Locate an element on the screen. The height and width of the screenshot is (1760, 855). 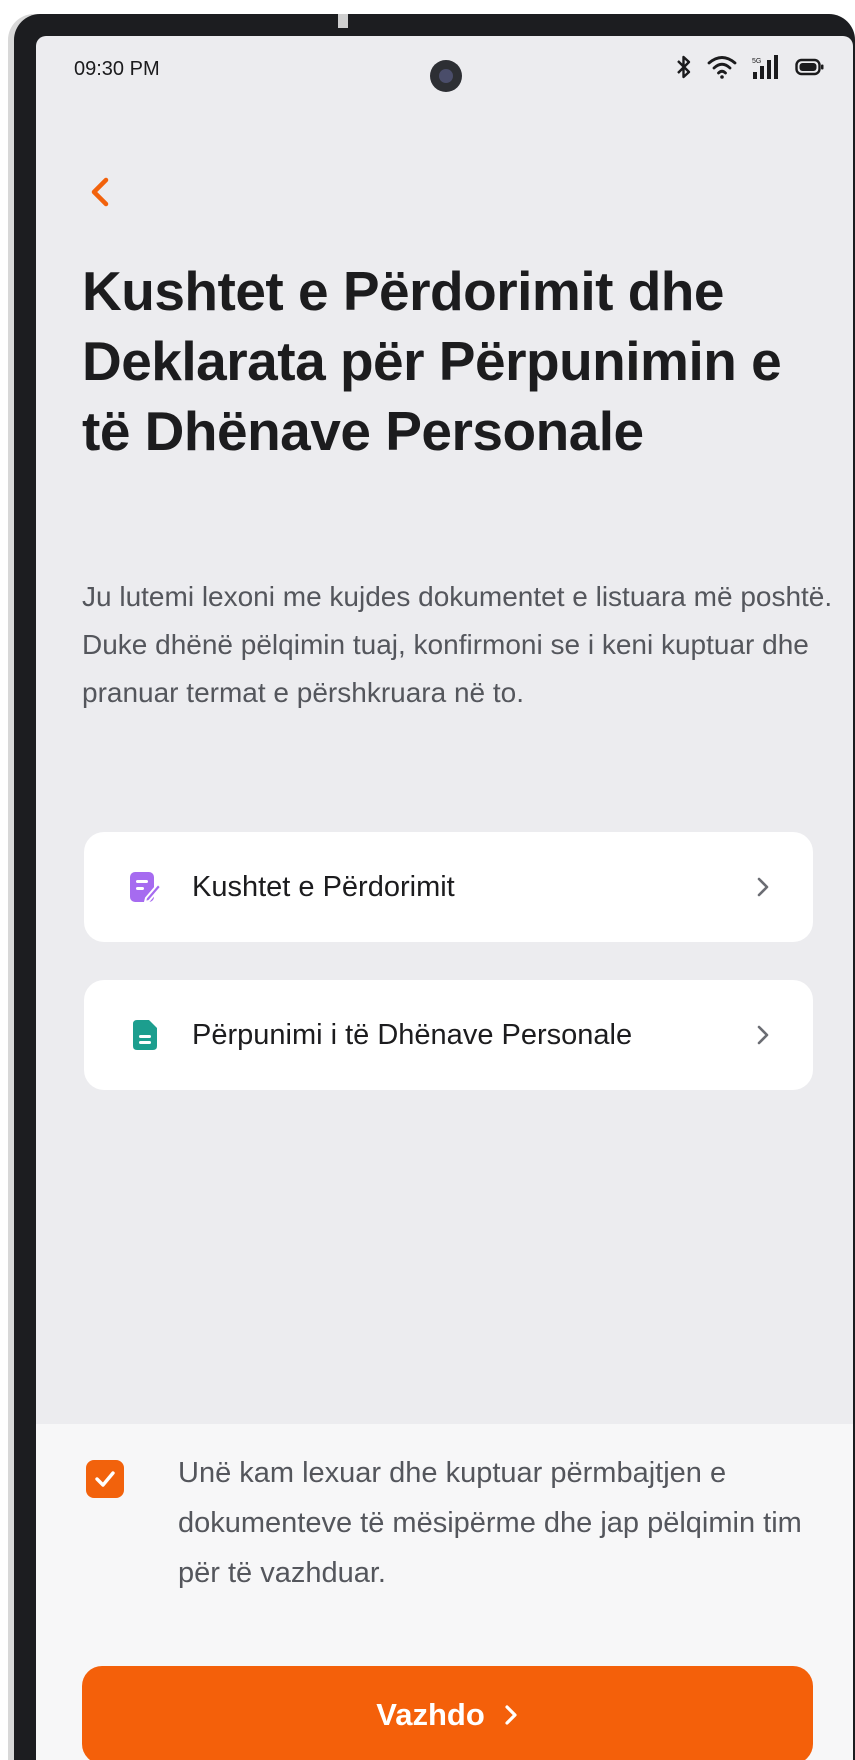
personal-data-processing-label: Përpunimi i të Dhënave Personale is located at coordinates (412, 1034).